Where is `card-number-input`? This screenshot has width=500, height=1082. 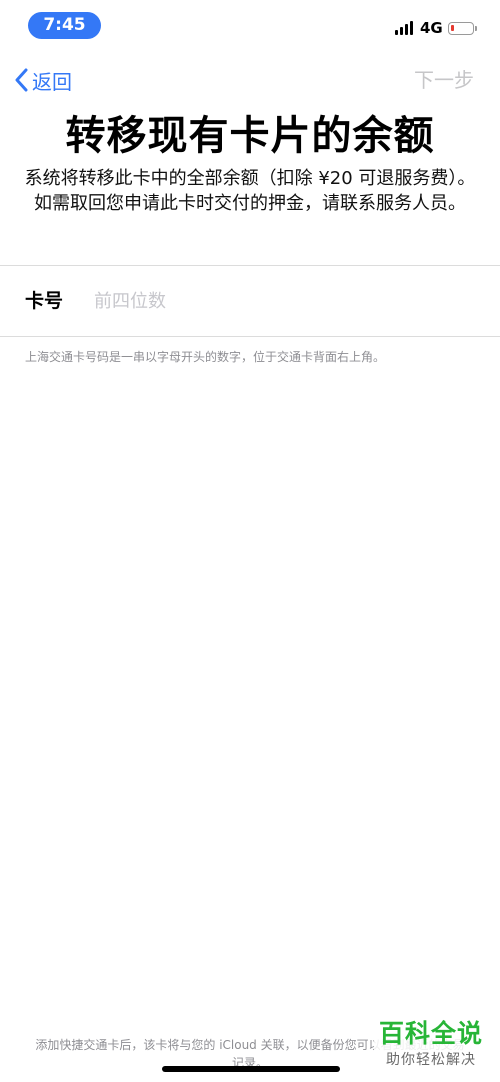 card-number-input is located at coordinates (279, 301).